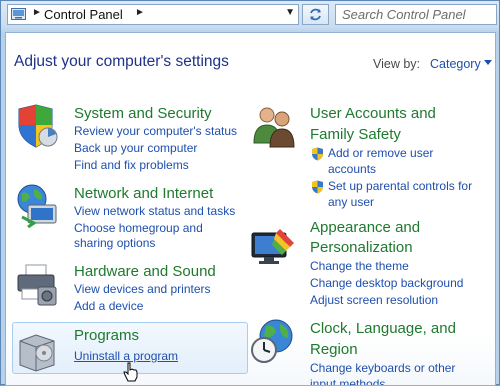 Image resolution: width=500 pixels, height=386 pixels. What do you see at coordinates (154, 211) in the screenshot?
I see `link-network-status: View network status and tasks` at bounding box center [154, 211].